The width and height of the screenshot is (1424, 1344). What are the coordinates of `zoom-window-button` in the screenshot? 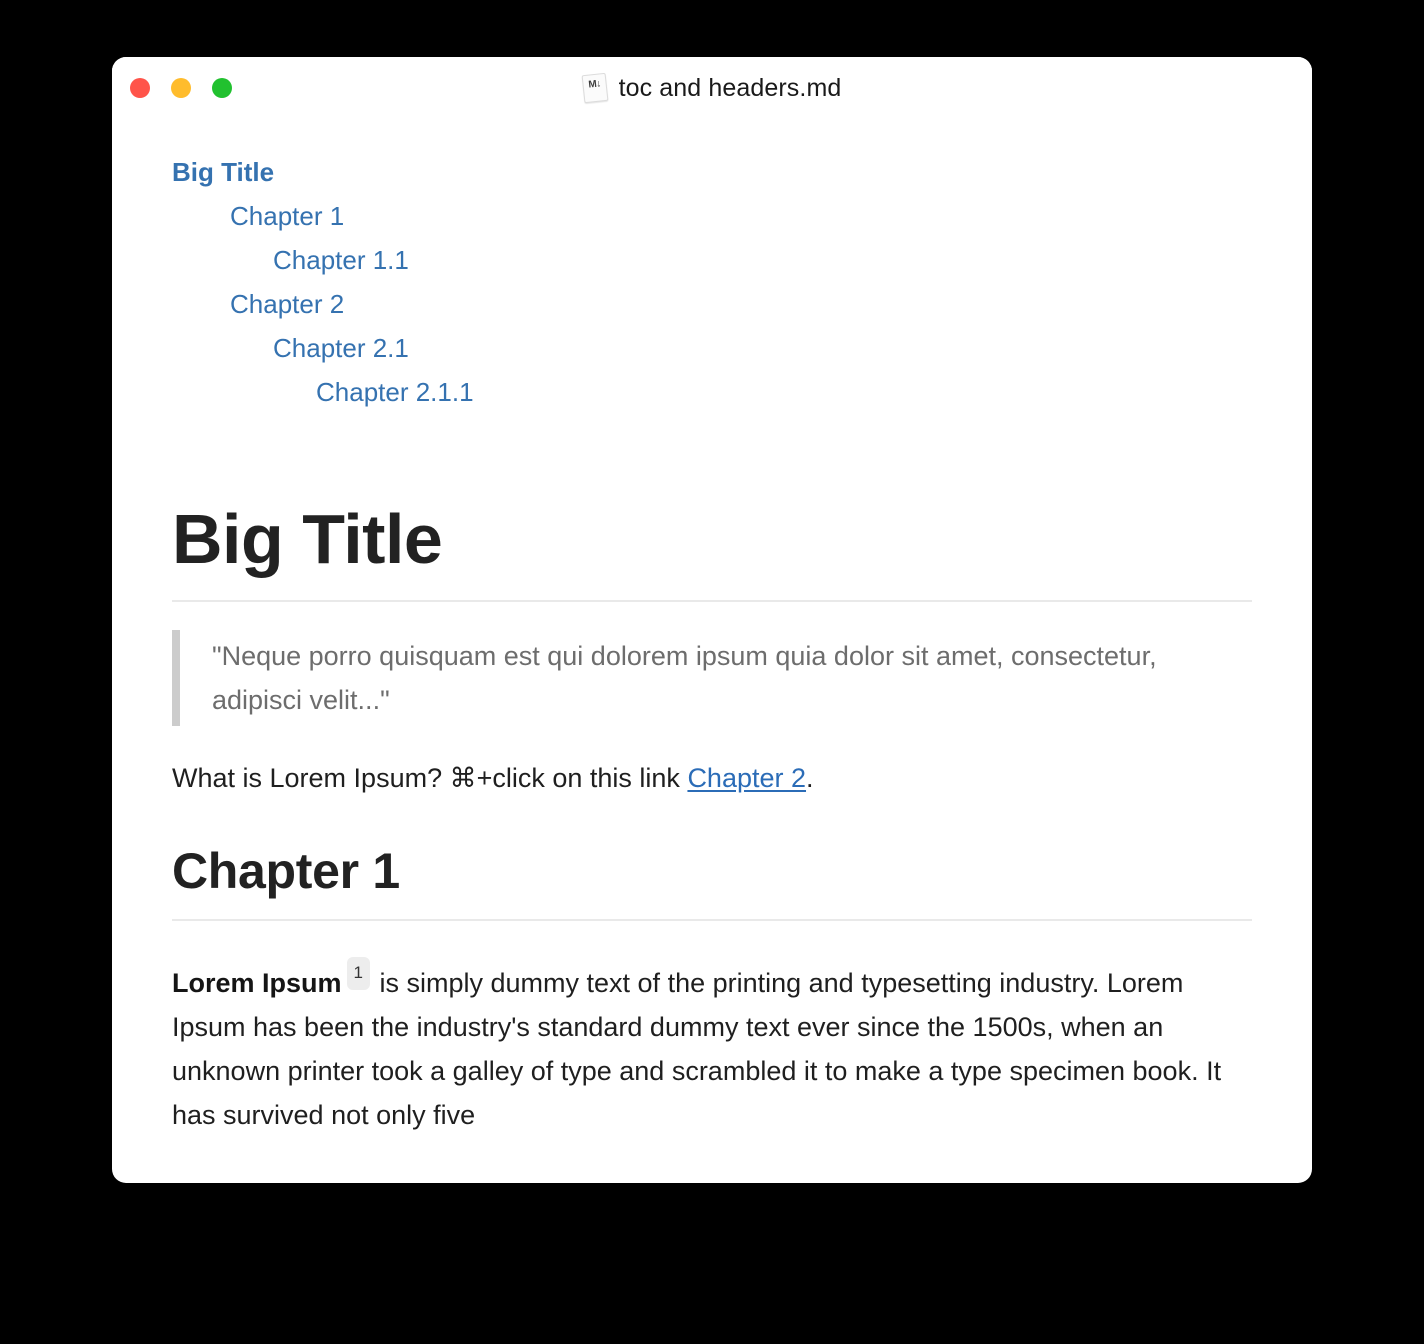 It's located at (222, 88).